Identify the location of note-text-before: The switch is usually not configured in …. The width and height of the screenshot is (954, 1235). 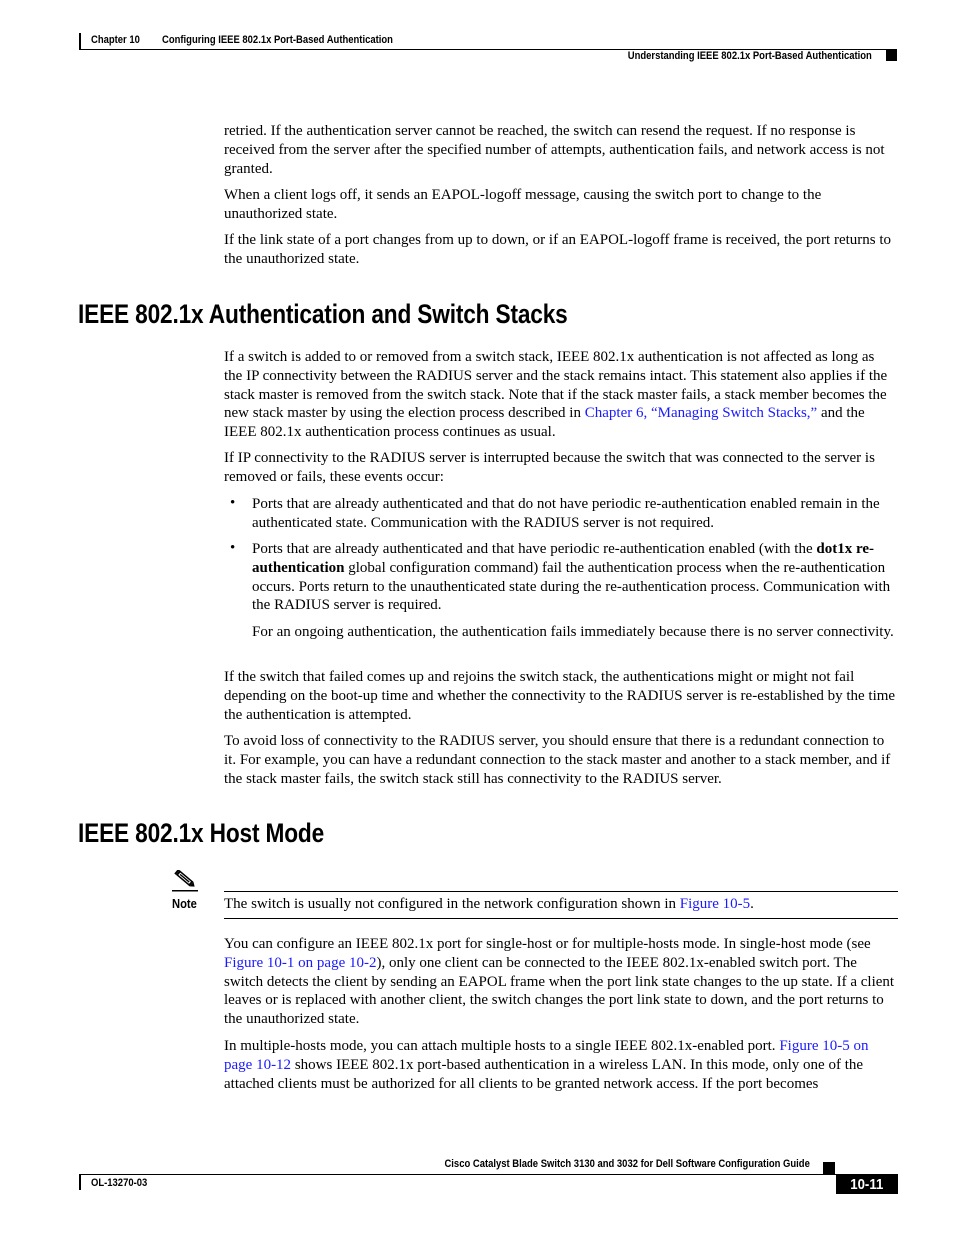
(452, 904).